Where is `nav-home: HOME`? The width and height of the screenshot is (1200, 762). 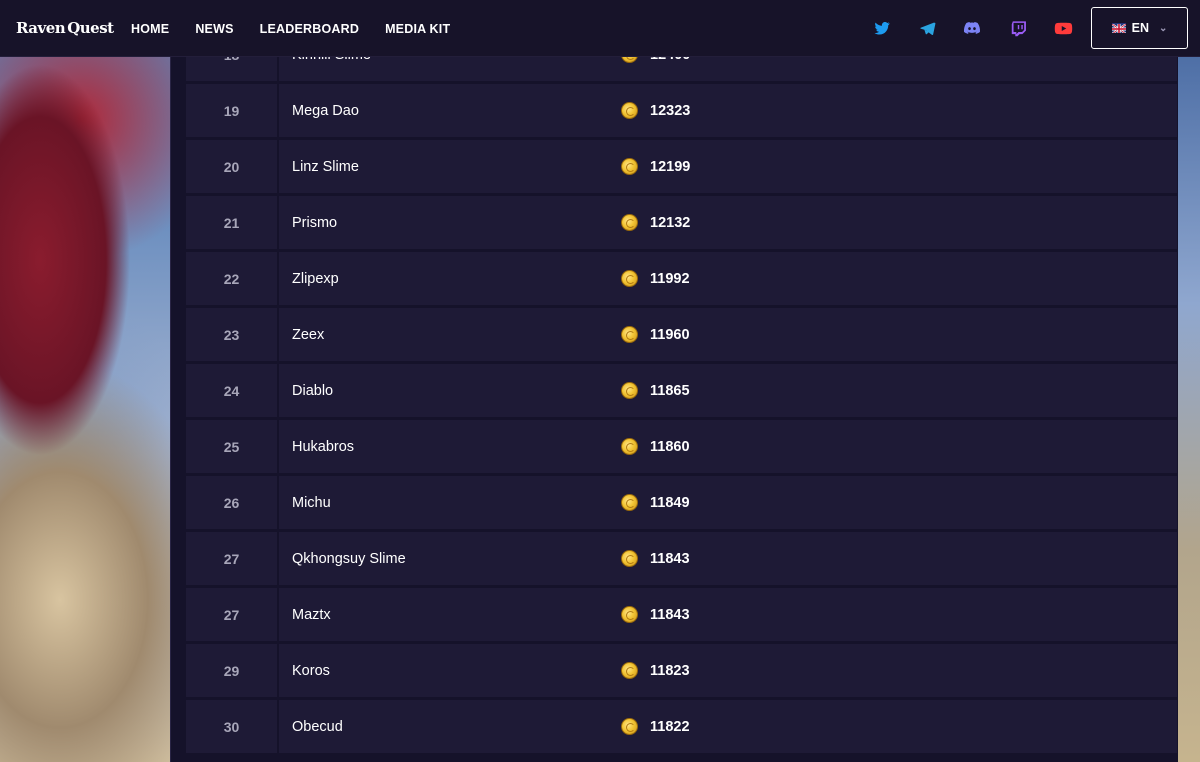
nav-home: HOME is located at coordinates (150, 29).